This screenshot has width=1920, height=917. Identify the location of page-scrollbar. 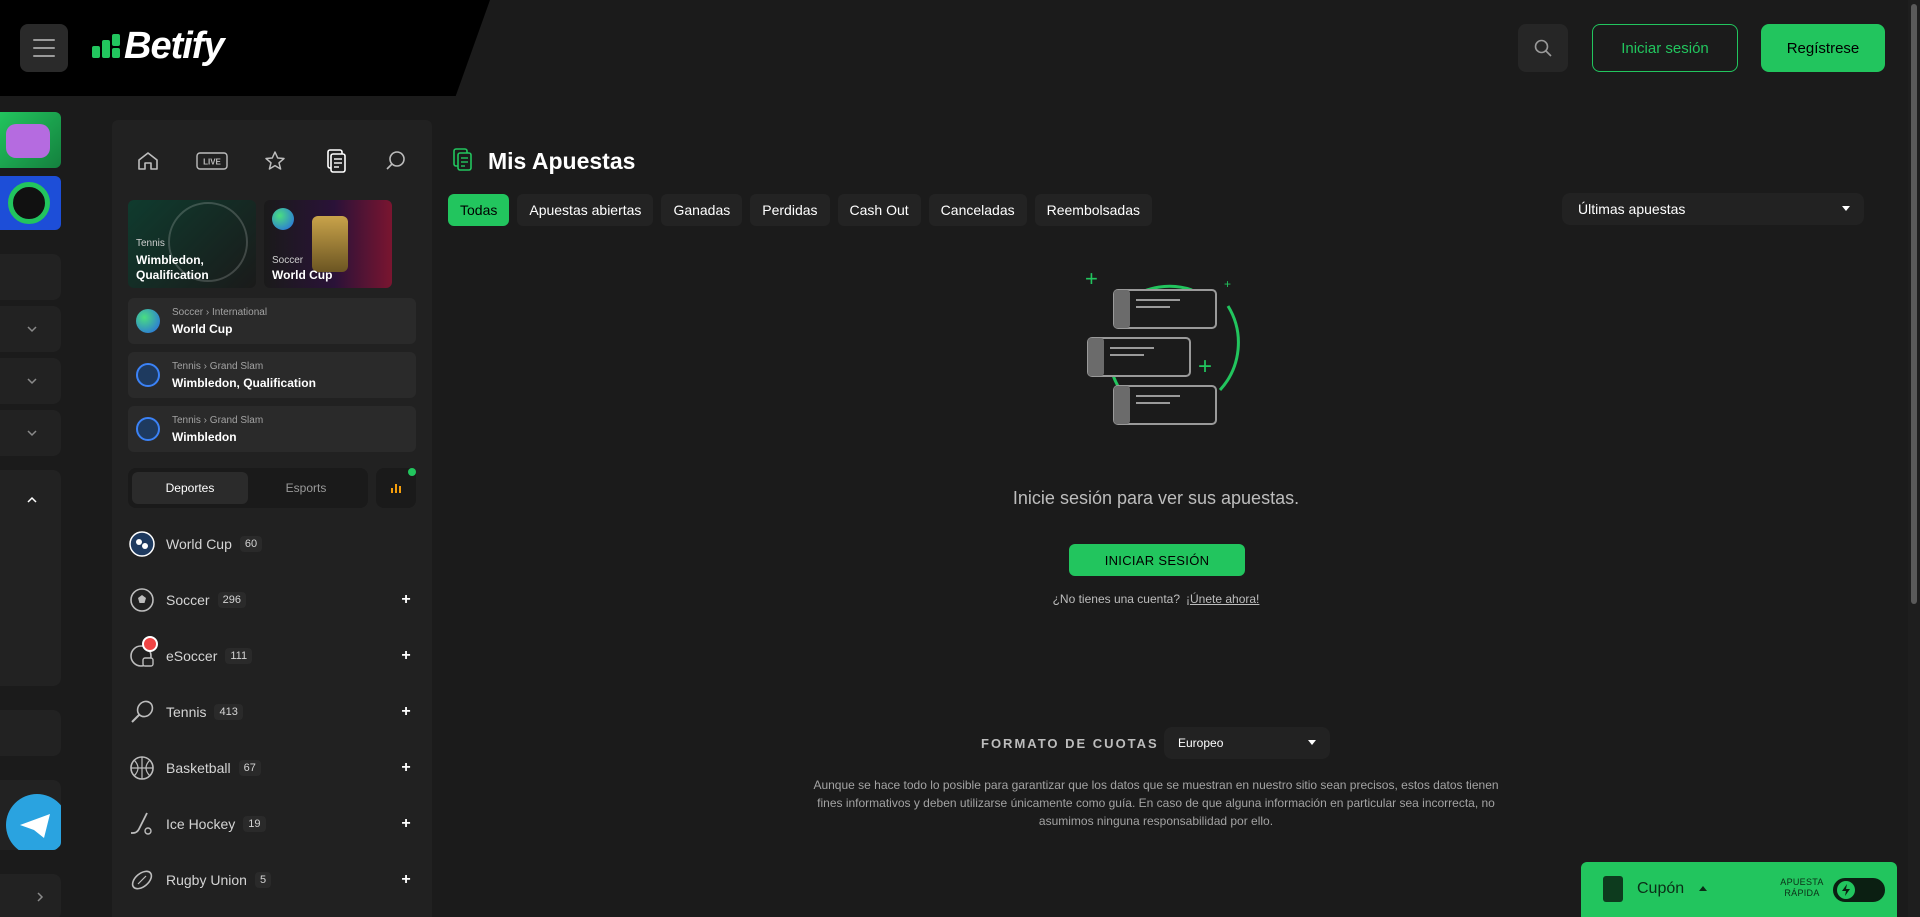
(1914, 458).